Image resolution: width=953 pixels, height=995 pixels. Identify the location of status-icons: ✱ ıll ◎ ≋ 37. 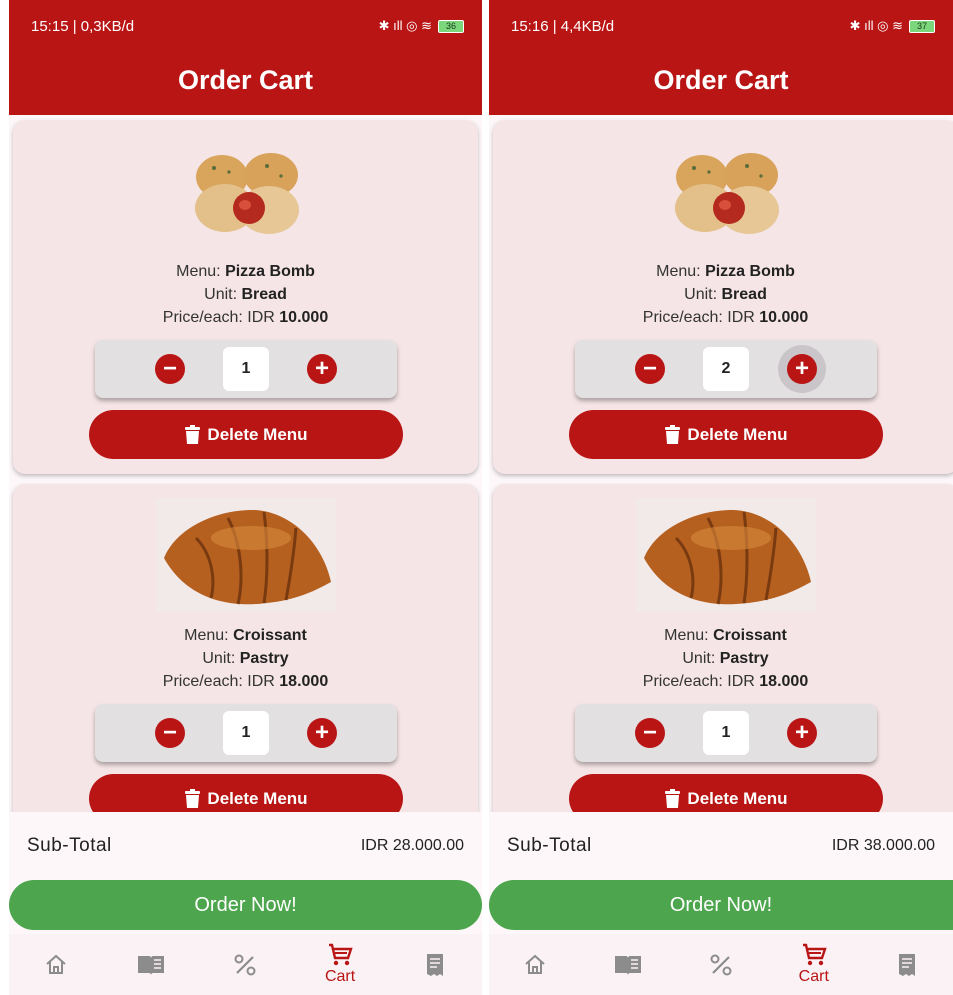
(892, 26).